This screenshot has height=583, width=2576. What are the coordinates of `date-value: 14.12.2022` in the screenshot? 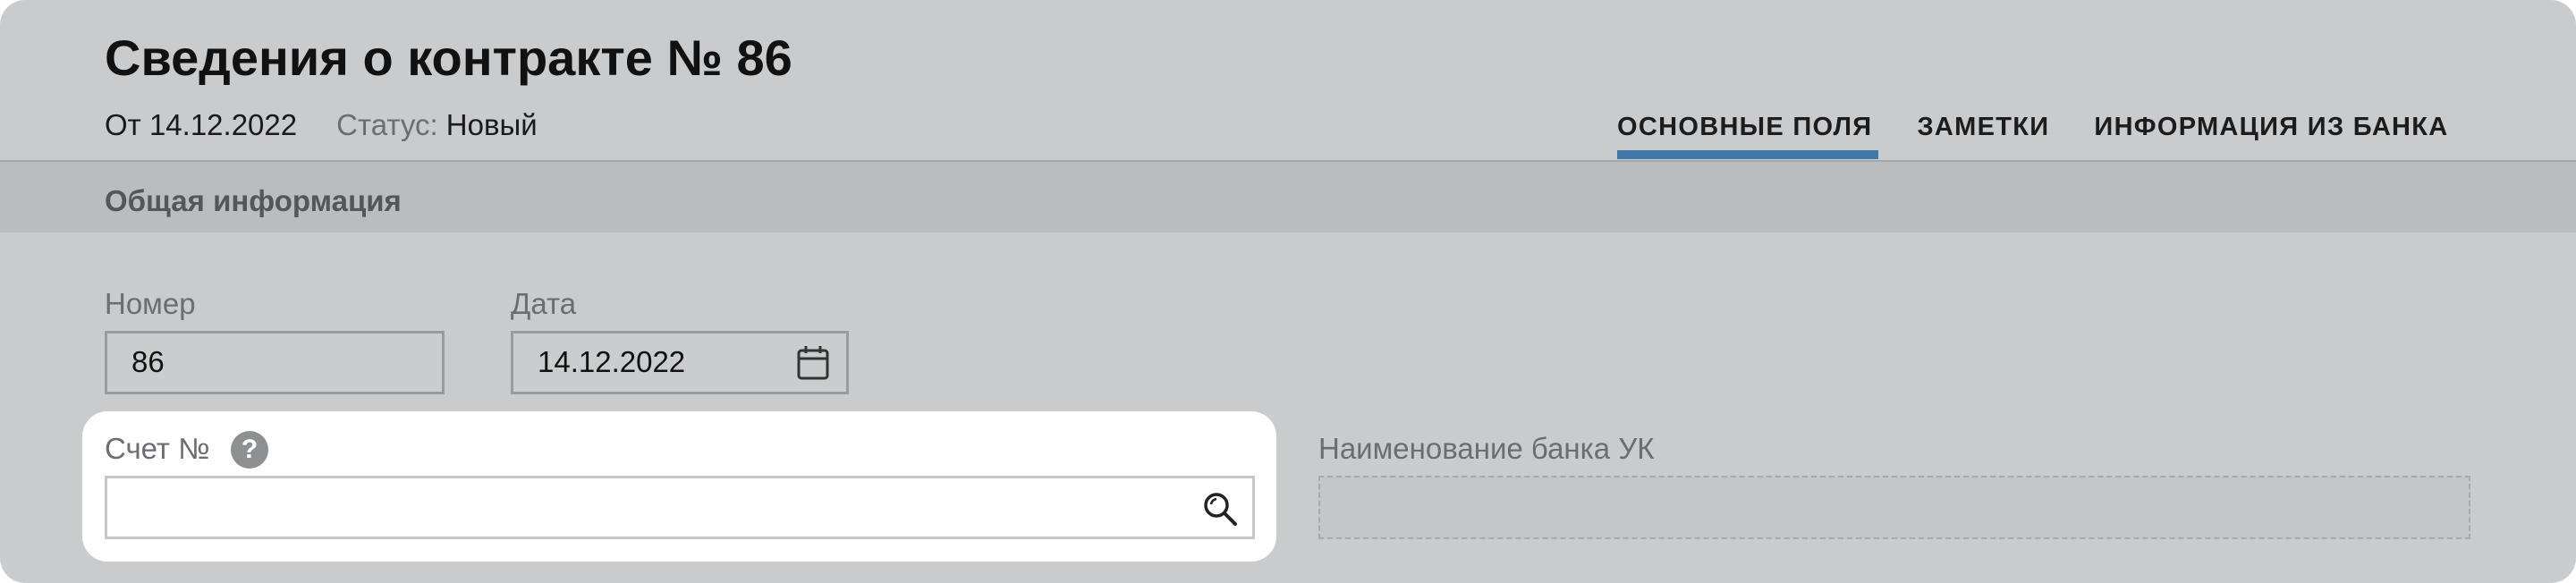 It's located at (612, 361).